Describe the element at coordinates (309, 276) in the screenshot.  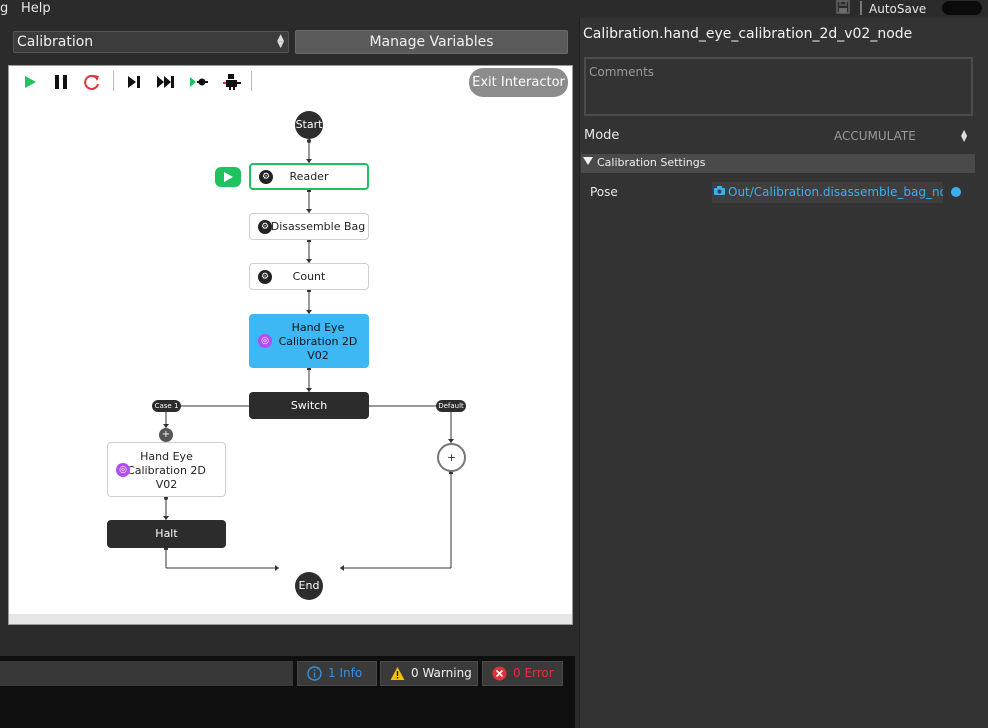
I see `node-count: ⚙ Count` at that location.